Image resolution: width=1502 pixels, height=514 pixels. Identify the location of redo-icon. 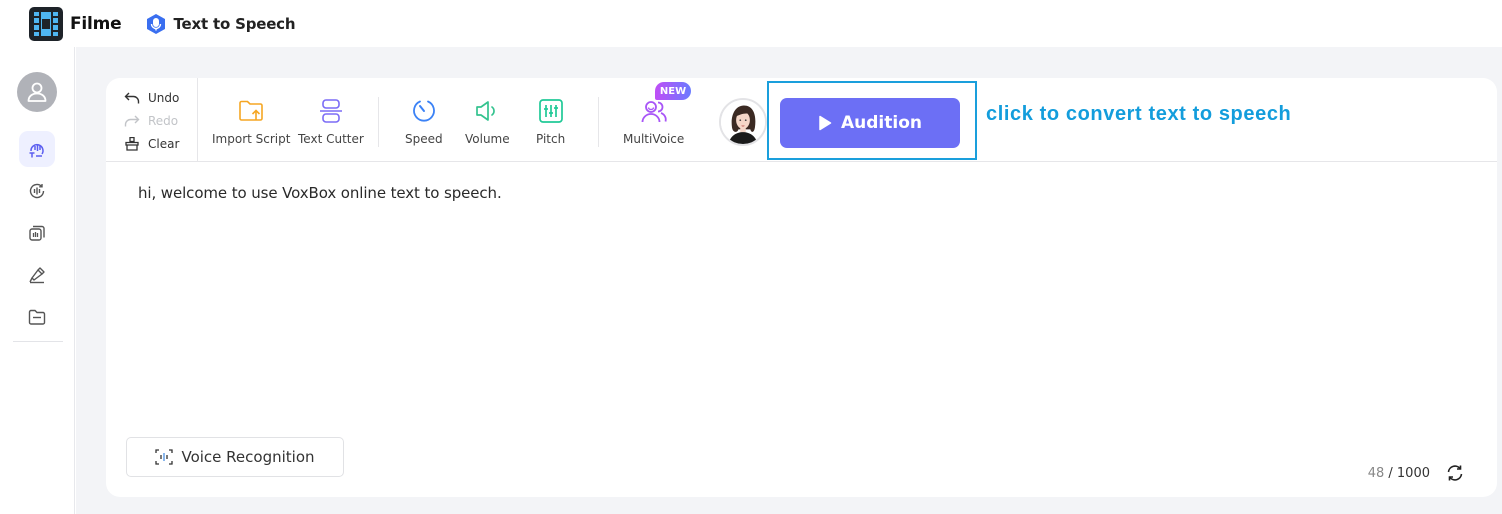
(132, 120).